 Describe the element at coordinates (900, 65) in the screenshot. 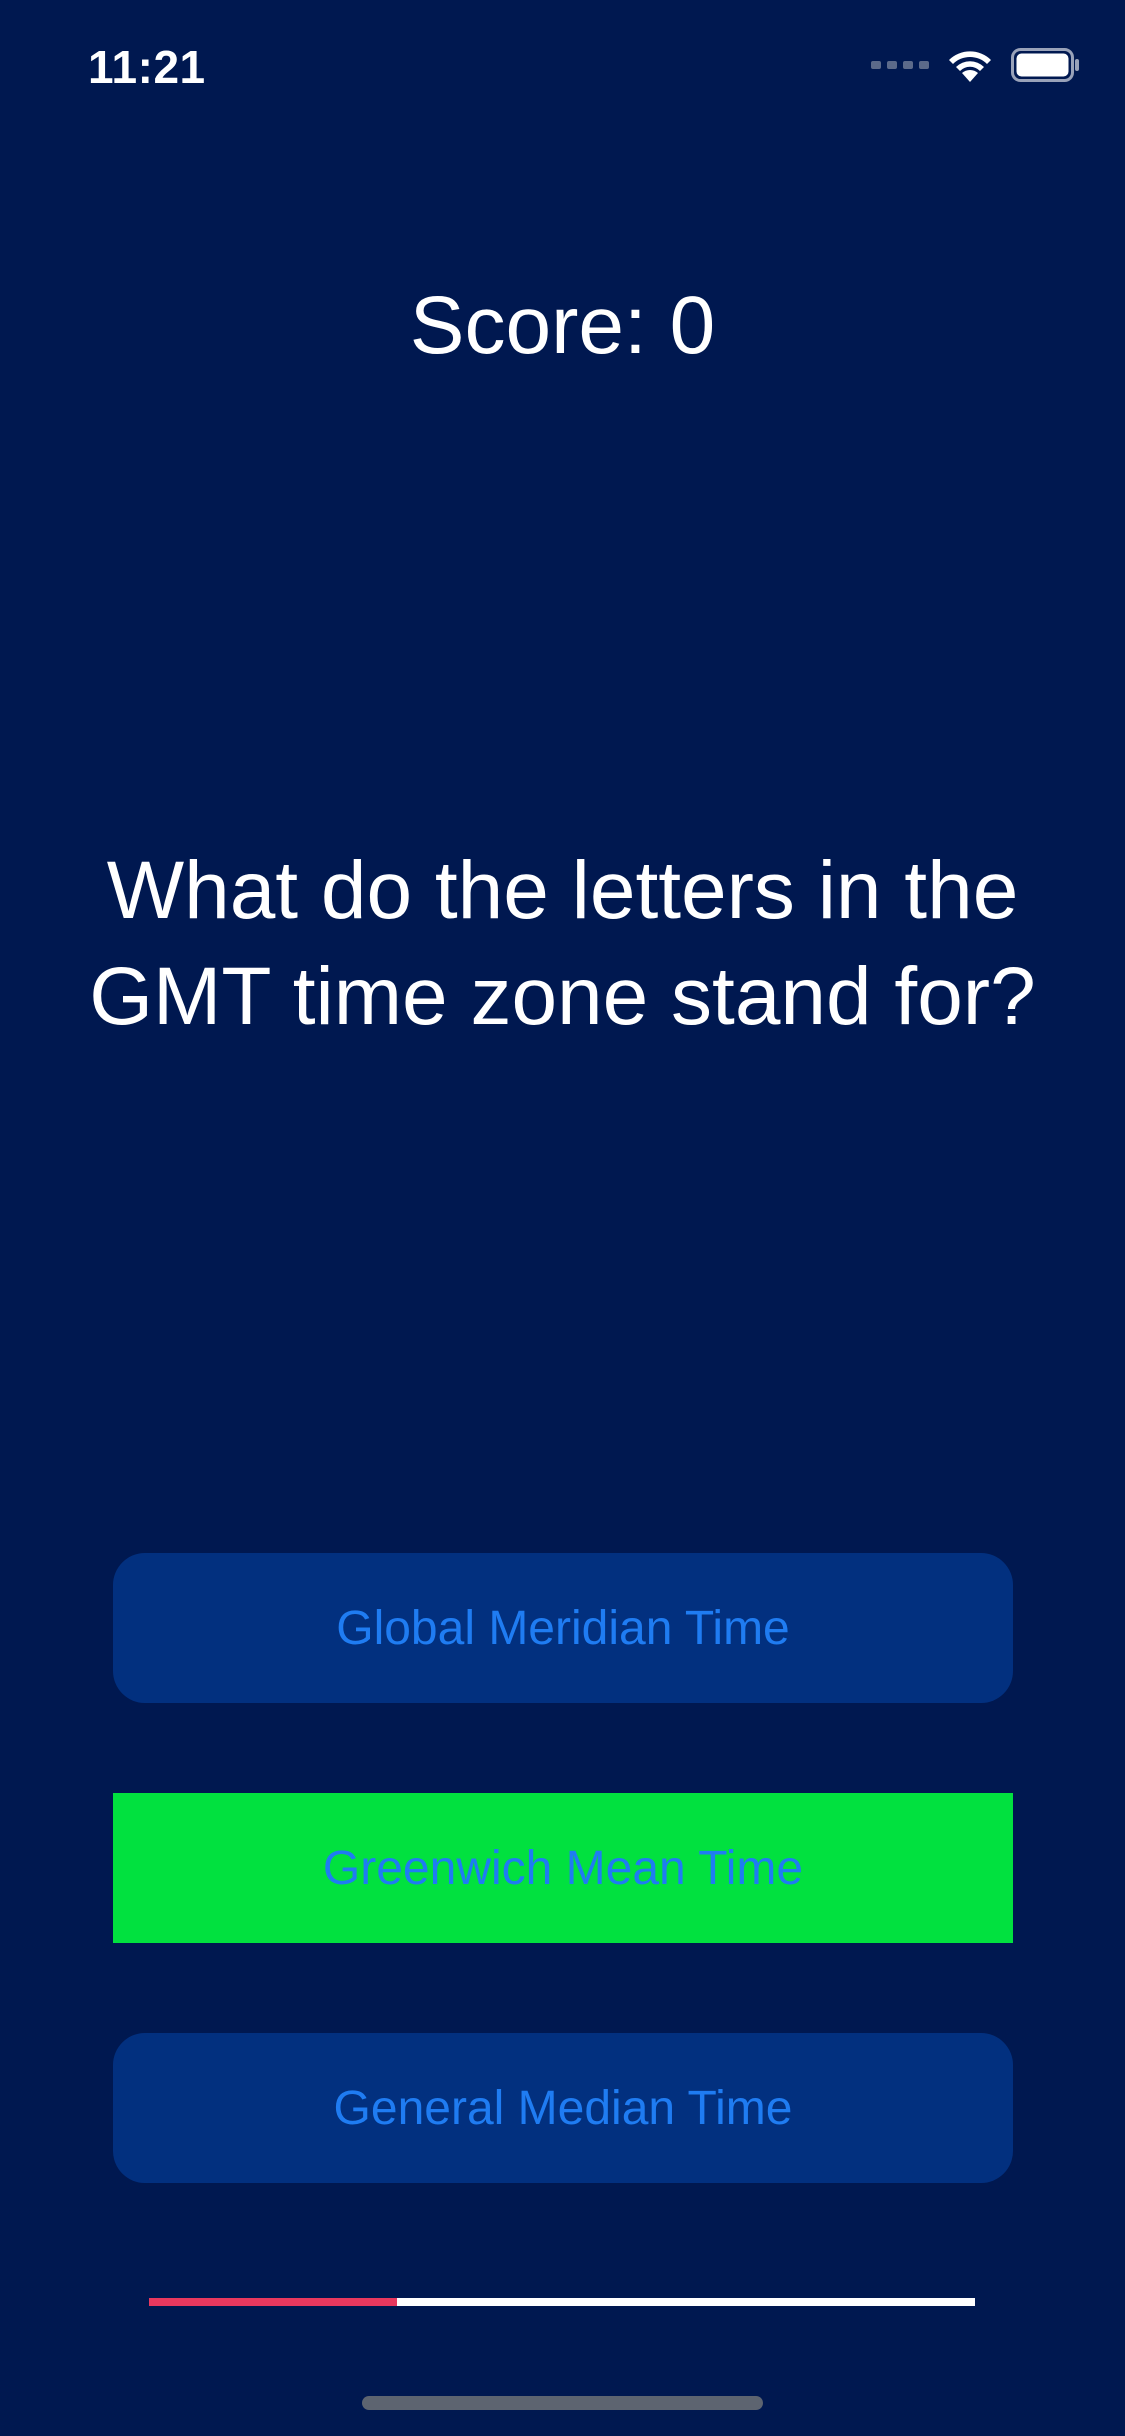

I see `cellular-signal-icon` at that location.